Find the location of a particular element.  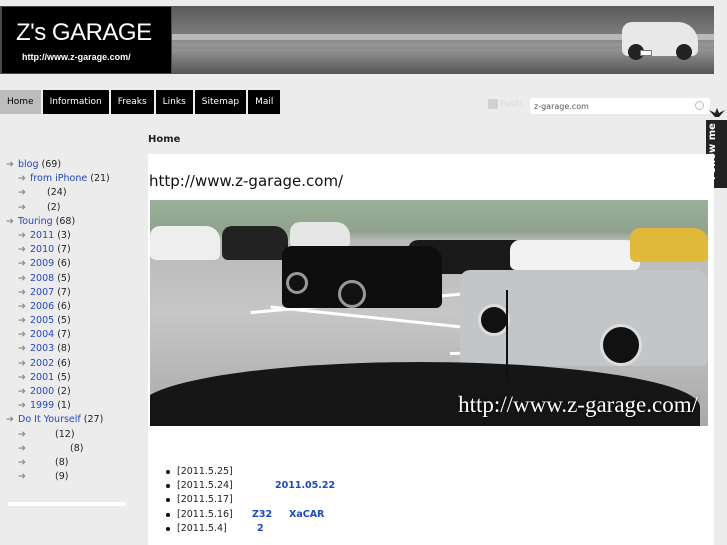

subcategory-item: ➔ 2001 (5) is located at coordinates (69, 378).